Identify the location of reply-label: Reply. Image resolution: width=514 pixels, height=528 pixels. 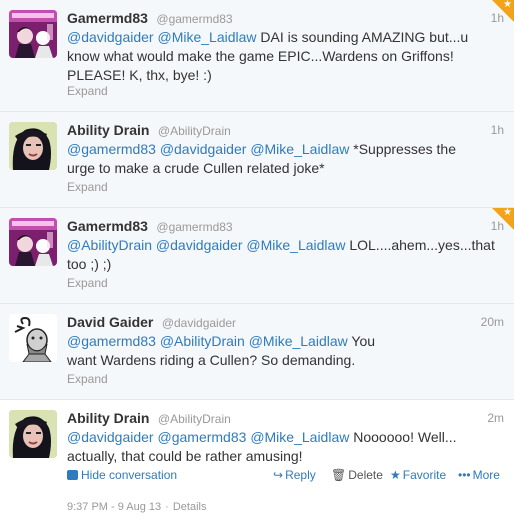
(300, 475).